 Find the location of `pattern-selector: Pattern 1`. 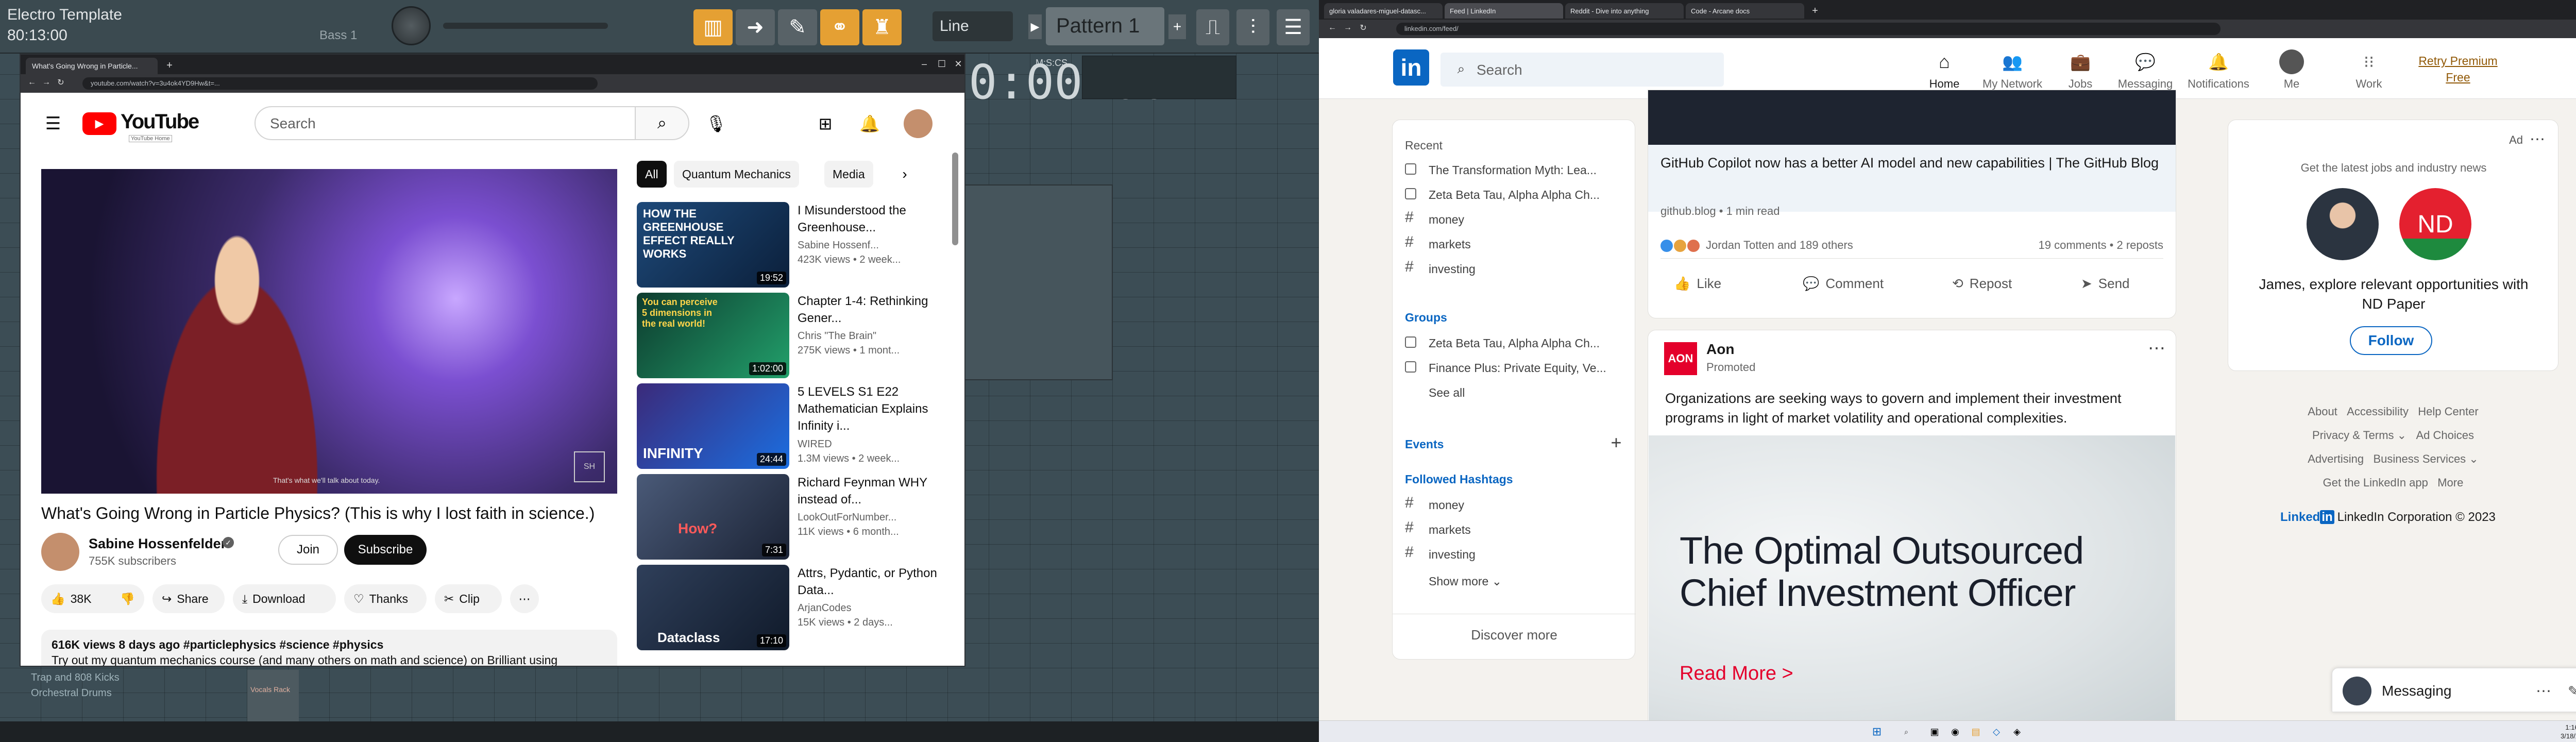

pattern-selector: Pattern 1 is located at coordinates (1105, 26).